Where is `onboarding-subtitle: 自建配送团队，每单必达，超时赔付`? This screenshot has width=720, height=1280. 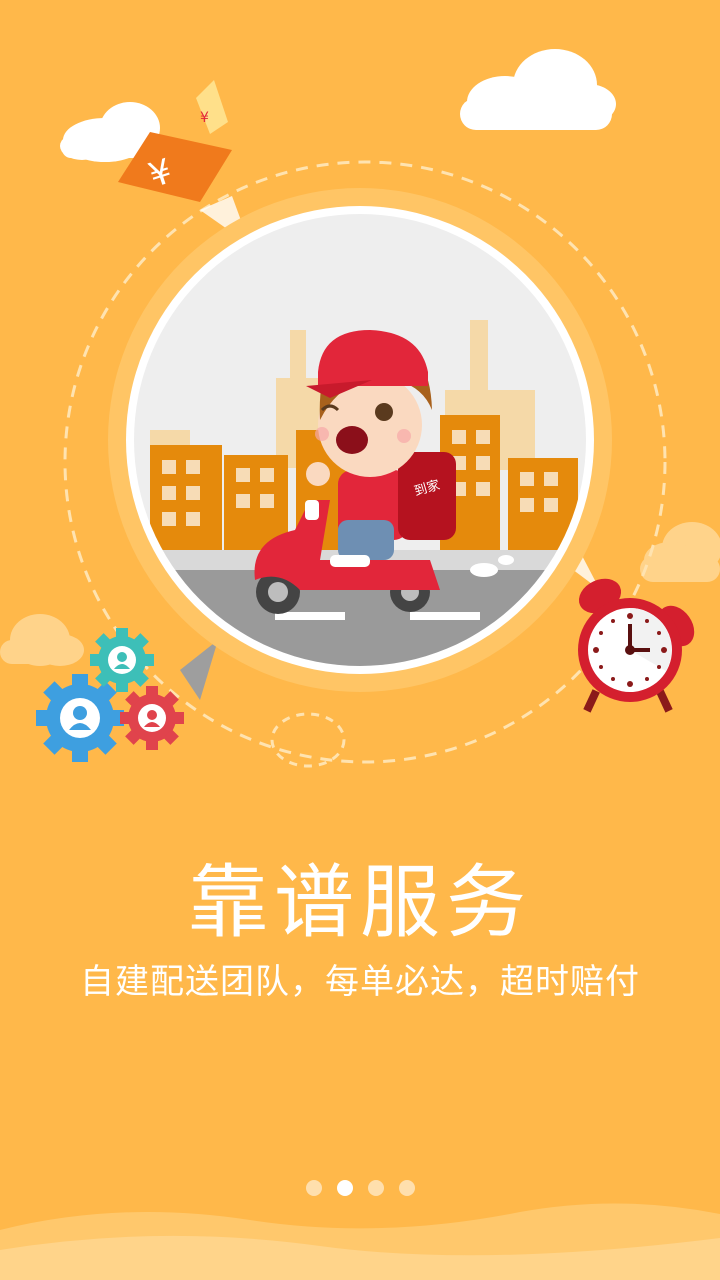 onboarding-subtitle: 自建配送团队，每单必达，超时赔付 is located at coordinates (360, 982).